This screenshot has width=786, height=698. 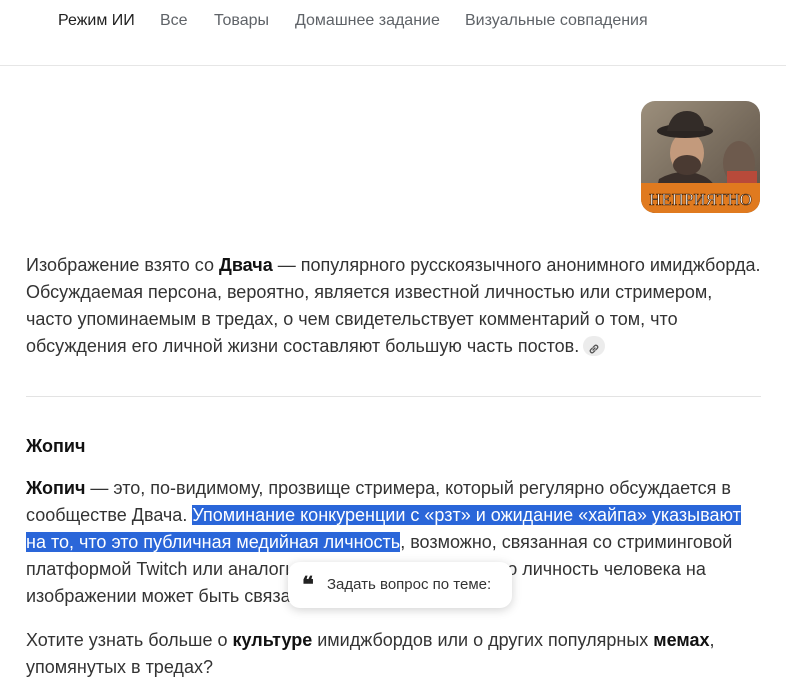 I want to click on section-heading: Жопич, so click(x=56, y=446).